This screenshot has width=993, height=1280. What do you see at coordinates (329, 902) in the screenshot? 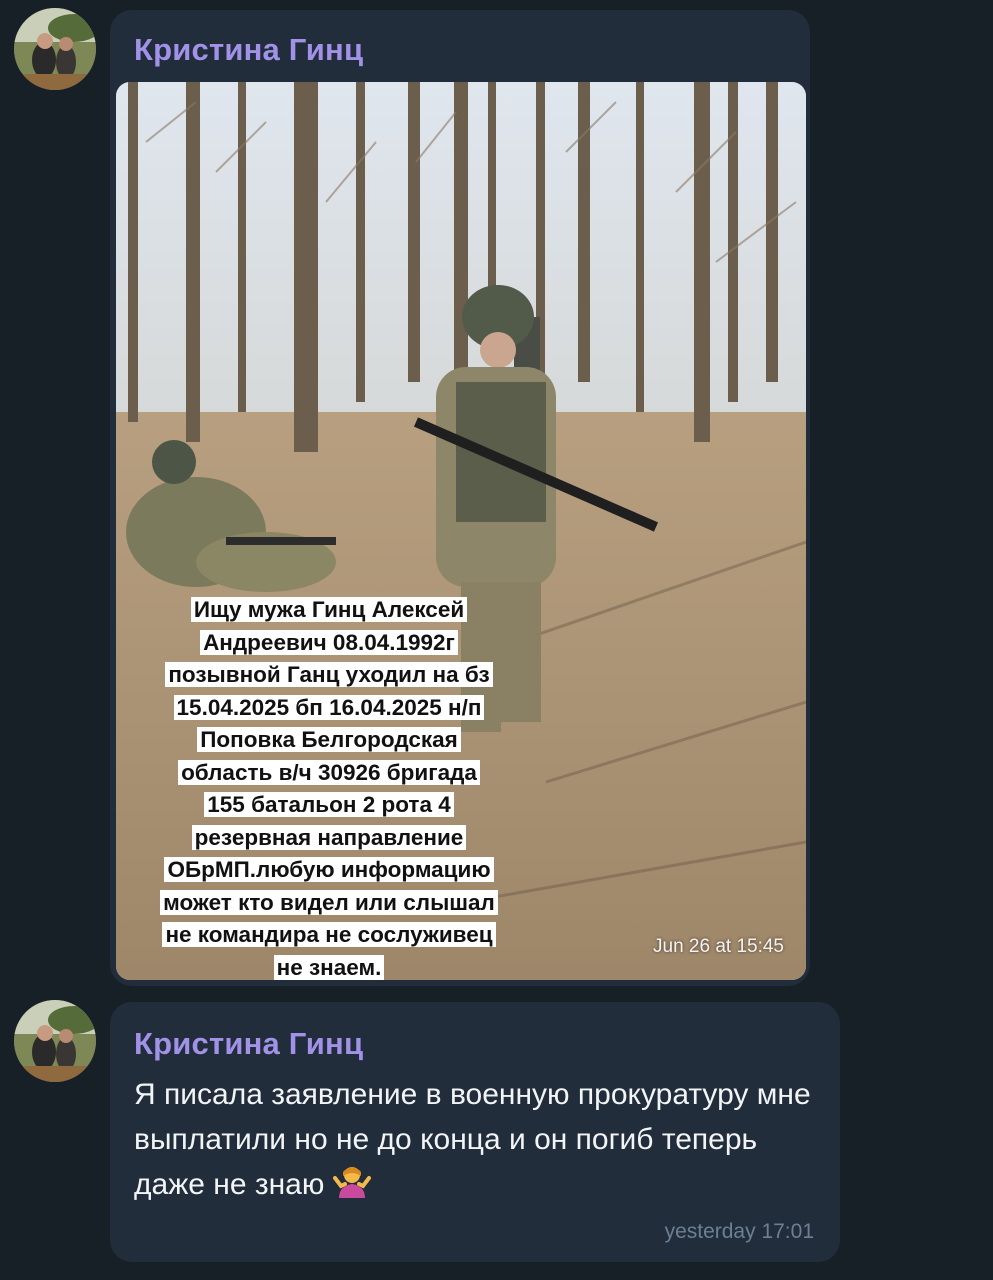
I see `caption-line: может кто видел или слышал` at bounding box center [329, 902].